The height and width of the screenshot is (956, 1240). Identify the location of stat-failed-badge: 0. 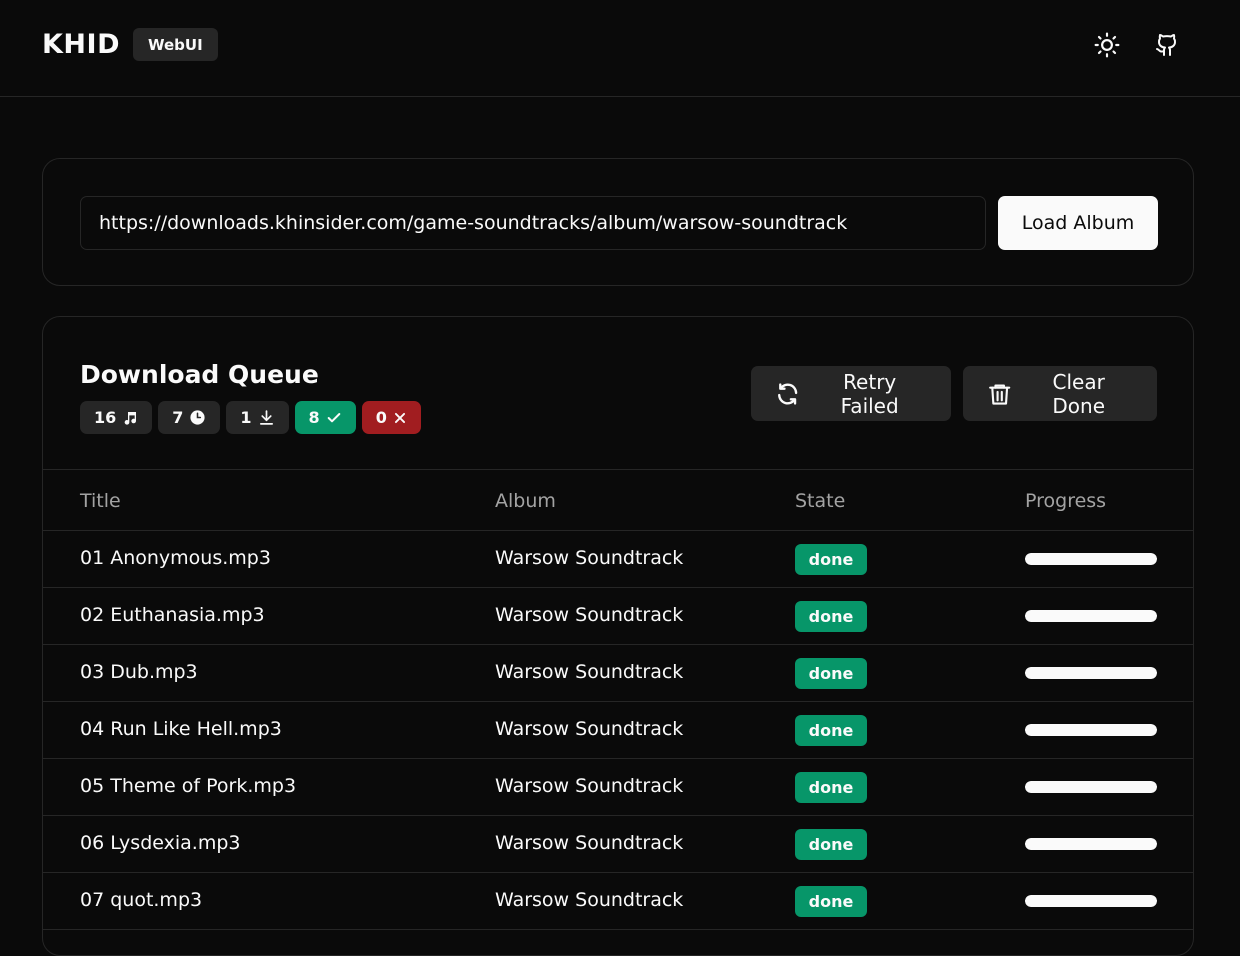
(391, 417).